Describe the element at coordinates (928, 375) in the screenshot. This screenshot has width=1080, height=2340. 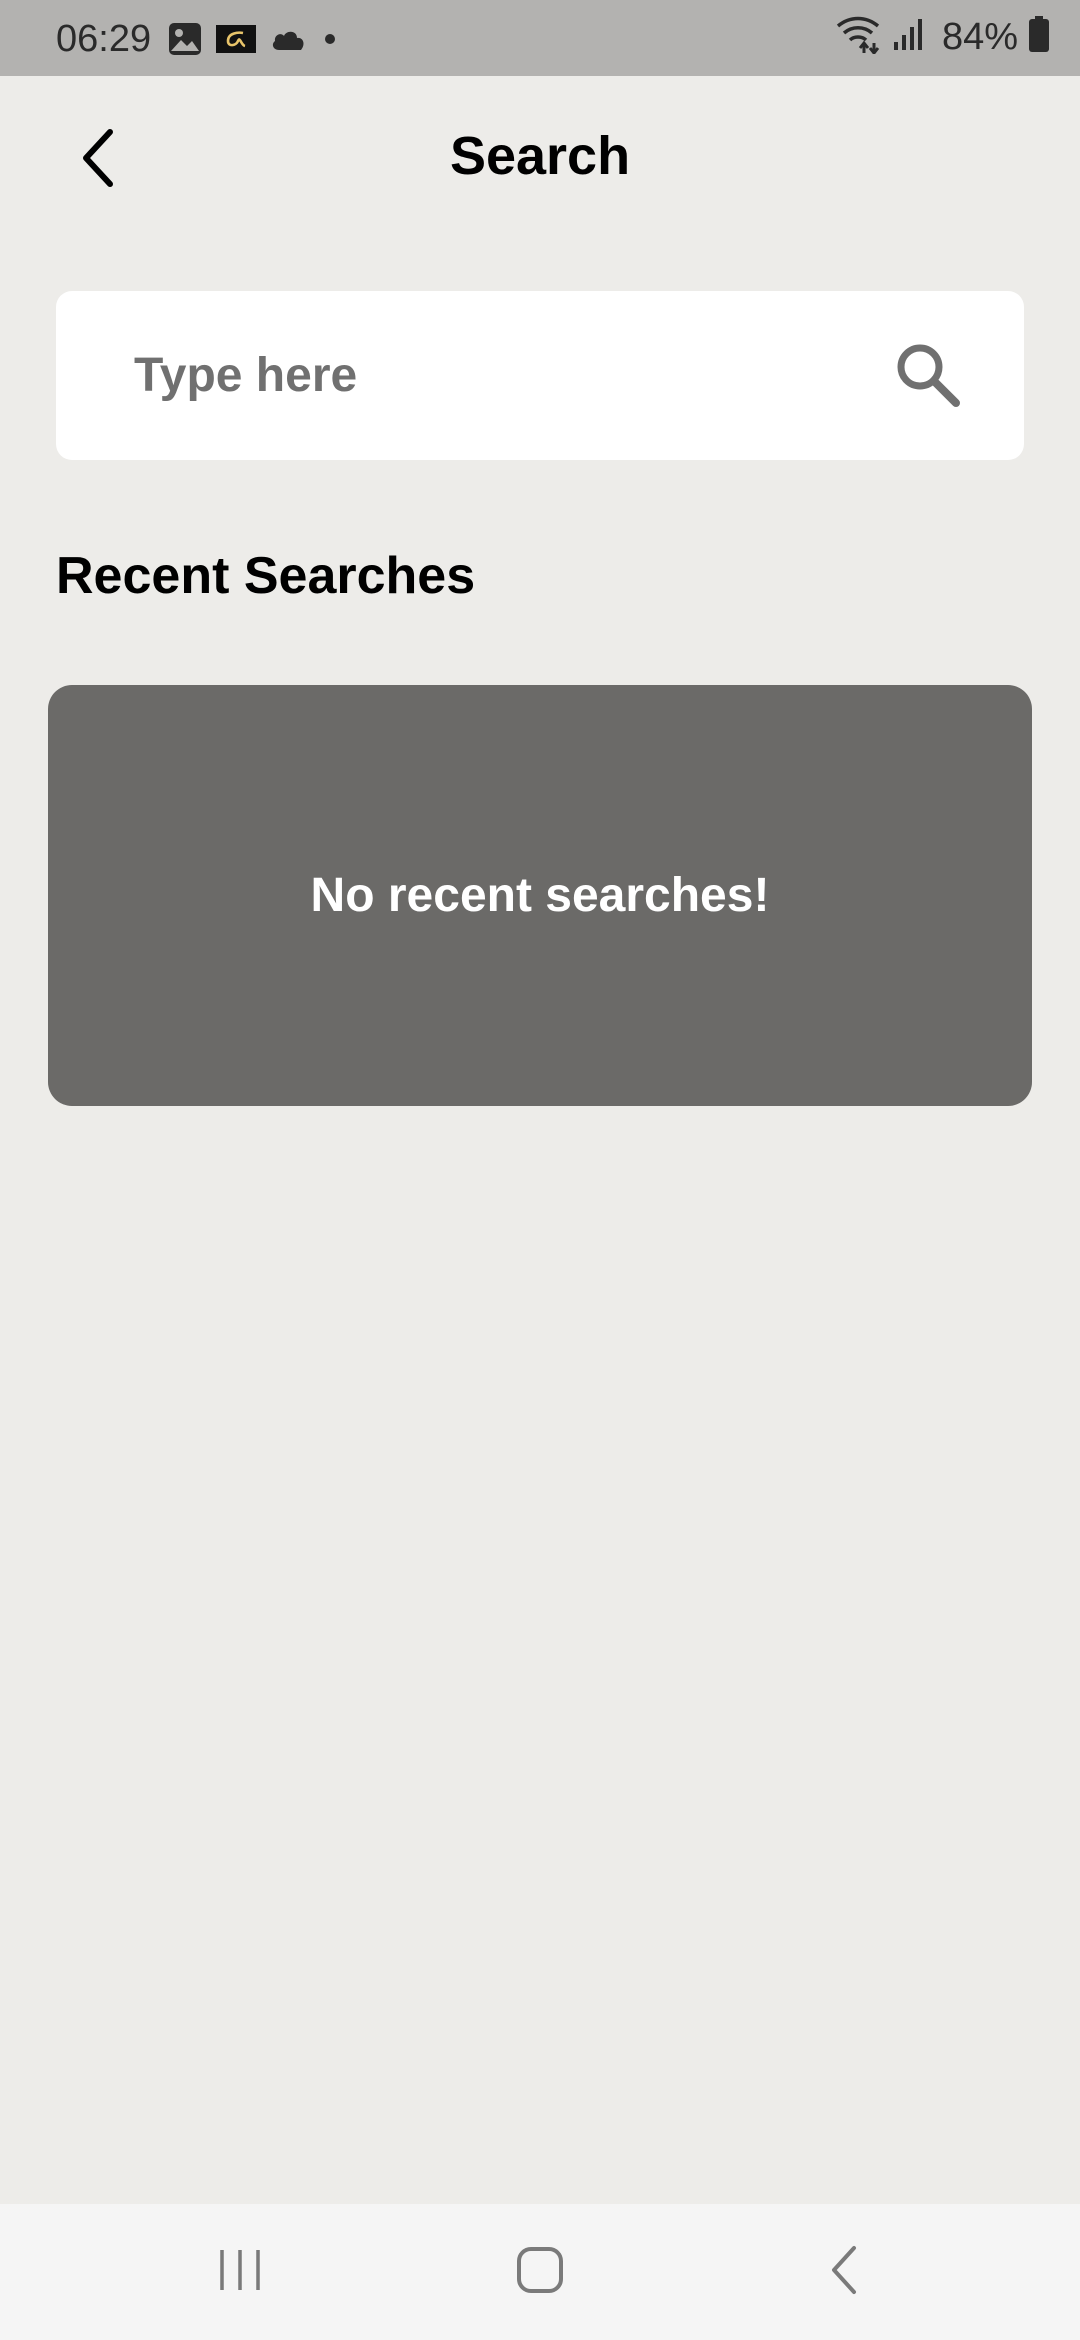
I see `search-icon` at that location.